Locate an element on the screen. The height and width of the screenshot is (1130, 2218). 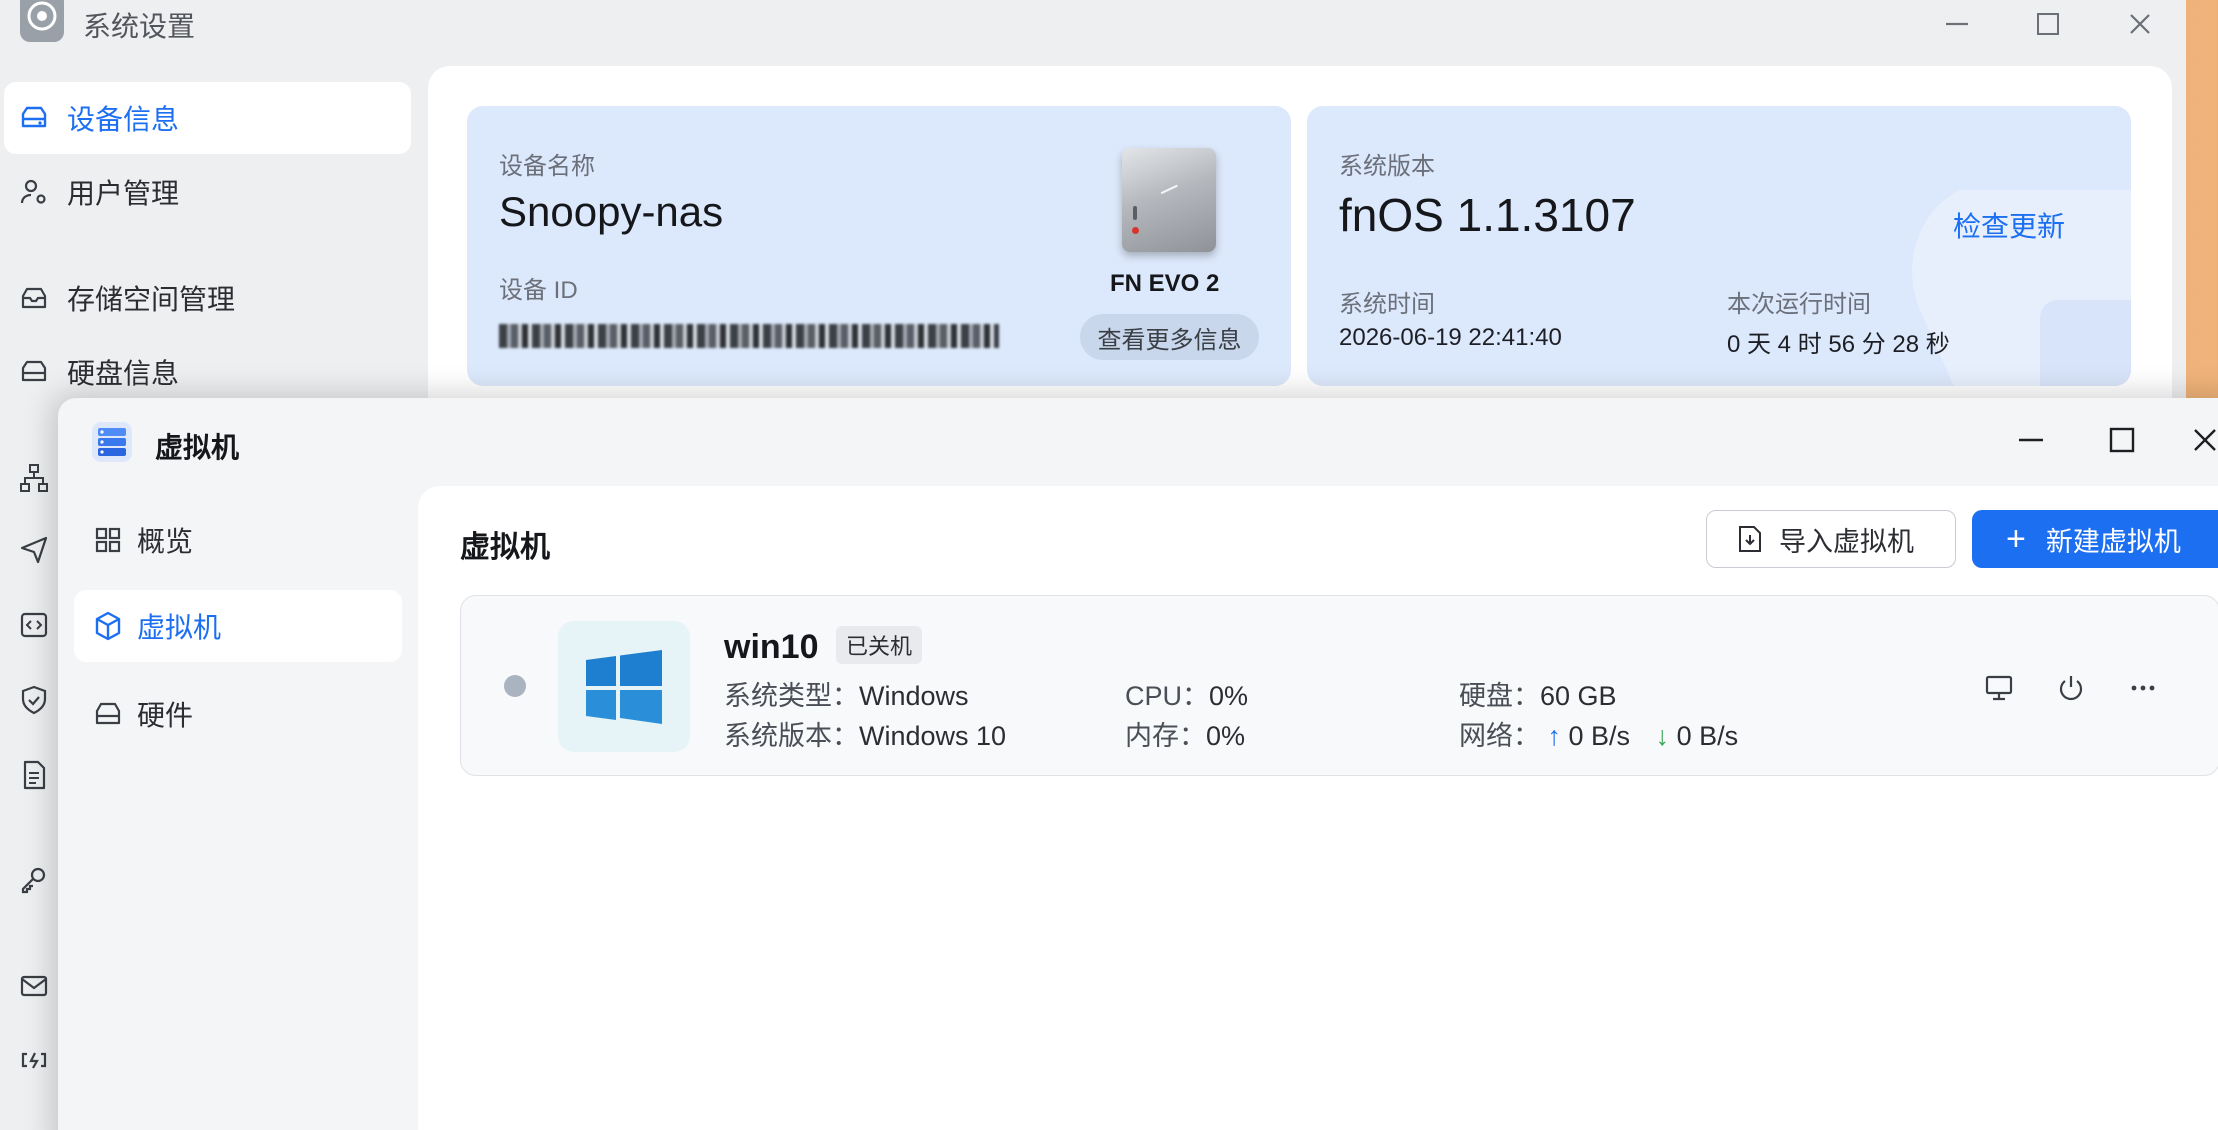
vm-nav-hardware: 硬件 is located at coordinates (238, 714).